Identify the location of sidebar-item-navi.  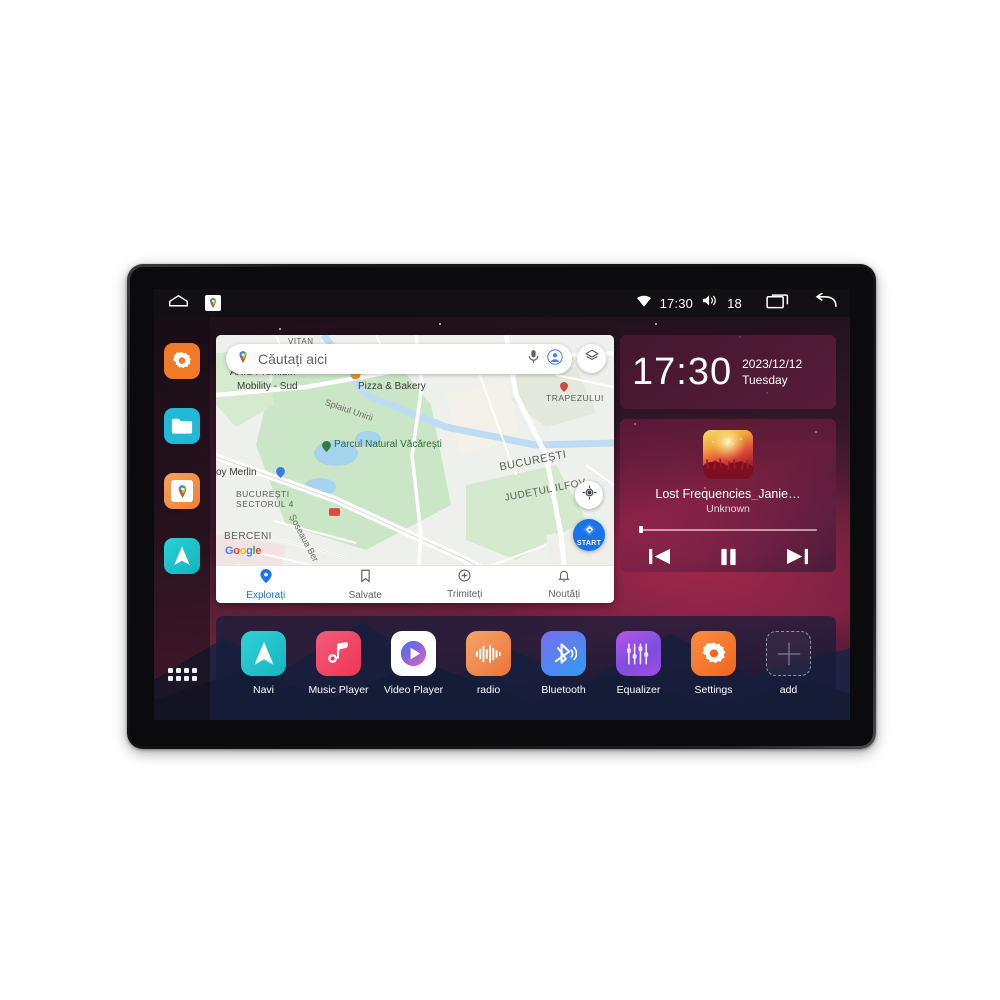
(182, 556).